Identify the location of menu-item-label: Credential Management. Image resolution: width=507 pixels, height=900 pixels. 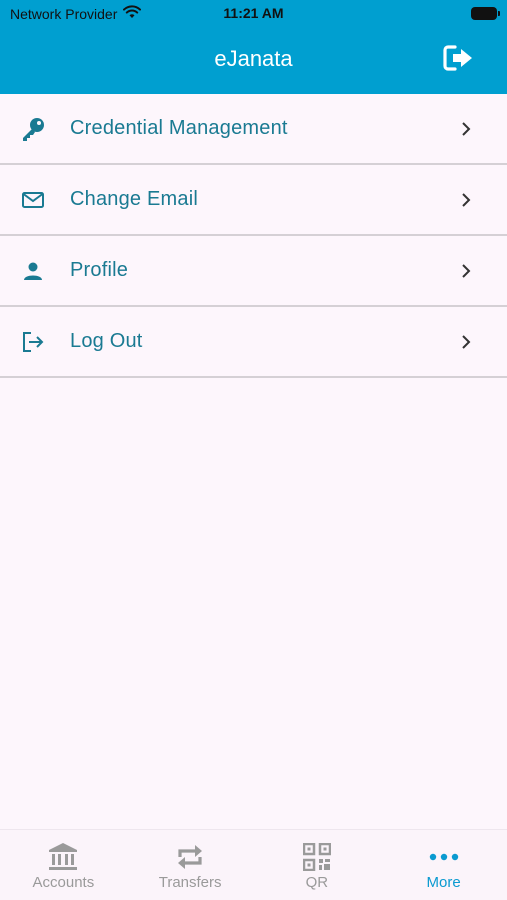
(179, 128).